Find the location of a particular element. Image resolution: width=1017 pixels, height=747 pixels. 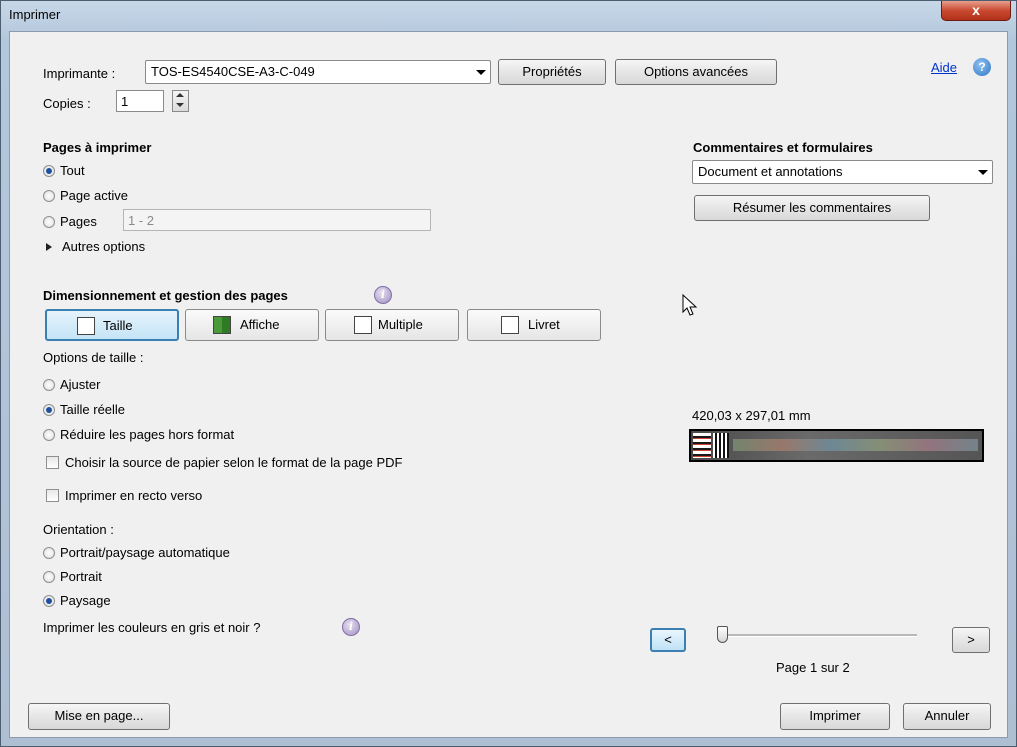

more-options-link: Autres options is located at coordinates (103, 246).